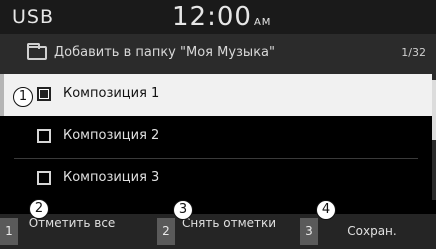 Image resolution: width=436 pixels, height=249 pixels. I want to click on mark-all-button: 1 Отметить все, so click(63, 231).